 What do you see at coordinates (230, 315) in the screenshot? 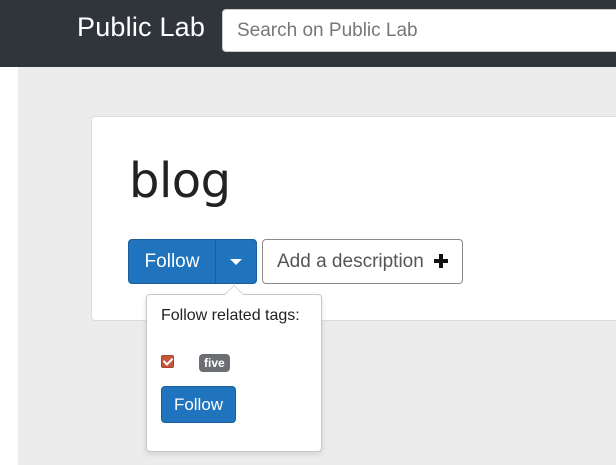
I see `popover-heading: Follow related tags:` at bounding box center [230, 315].